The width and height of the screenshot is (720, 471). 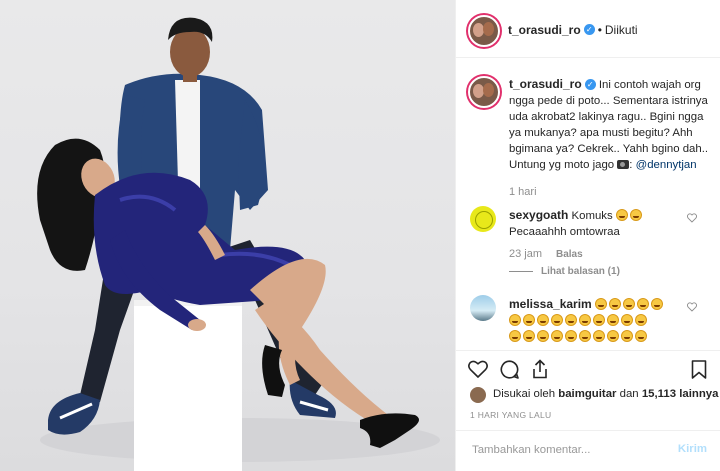 What do you see at coordinates (564, 232) in the screenshot?
I see `comment-text-line2: Pecaaahhh omtowraa` at bounding box center [564, 232].